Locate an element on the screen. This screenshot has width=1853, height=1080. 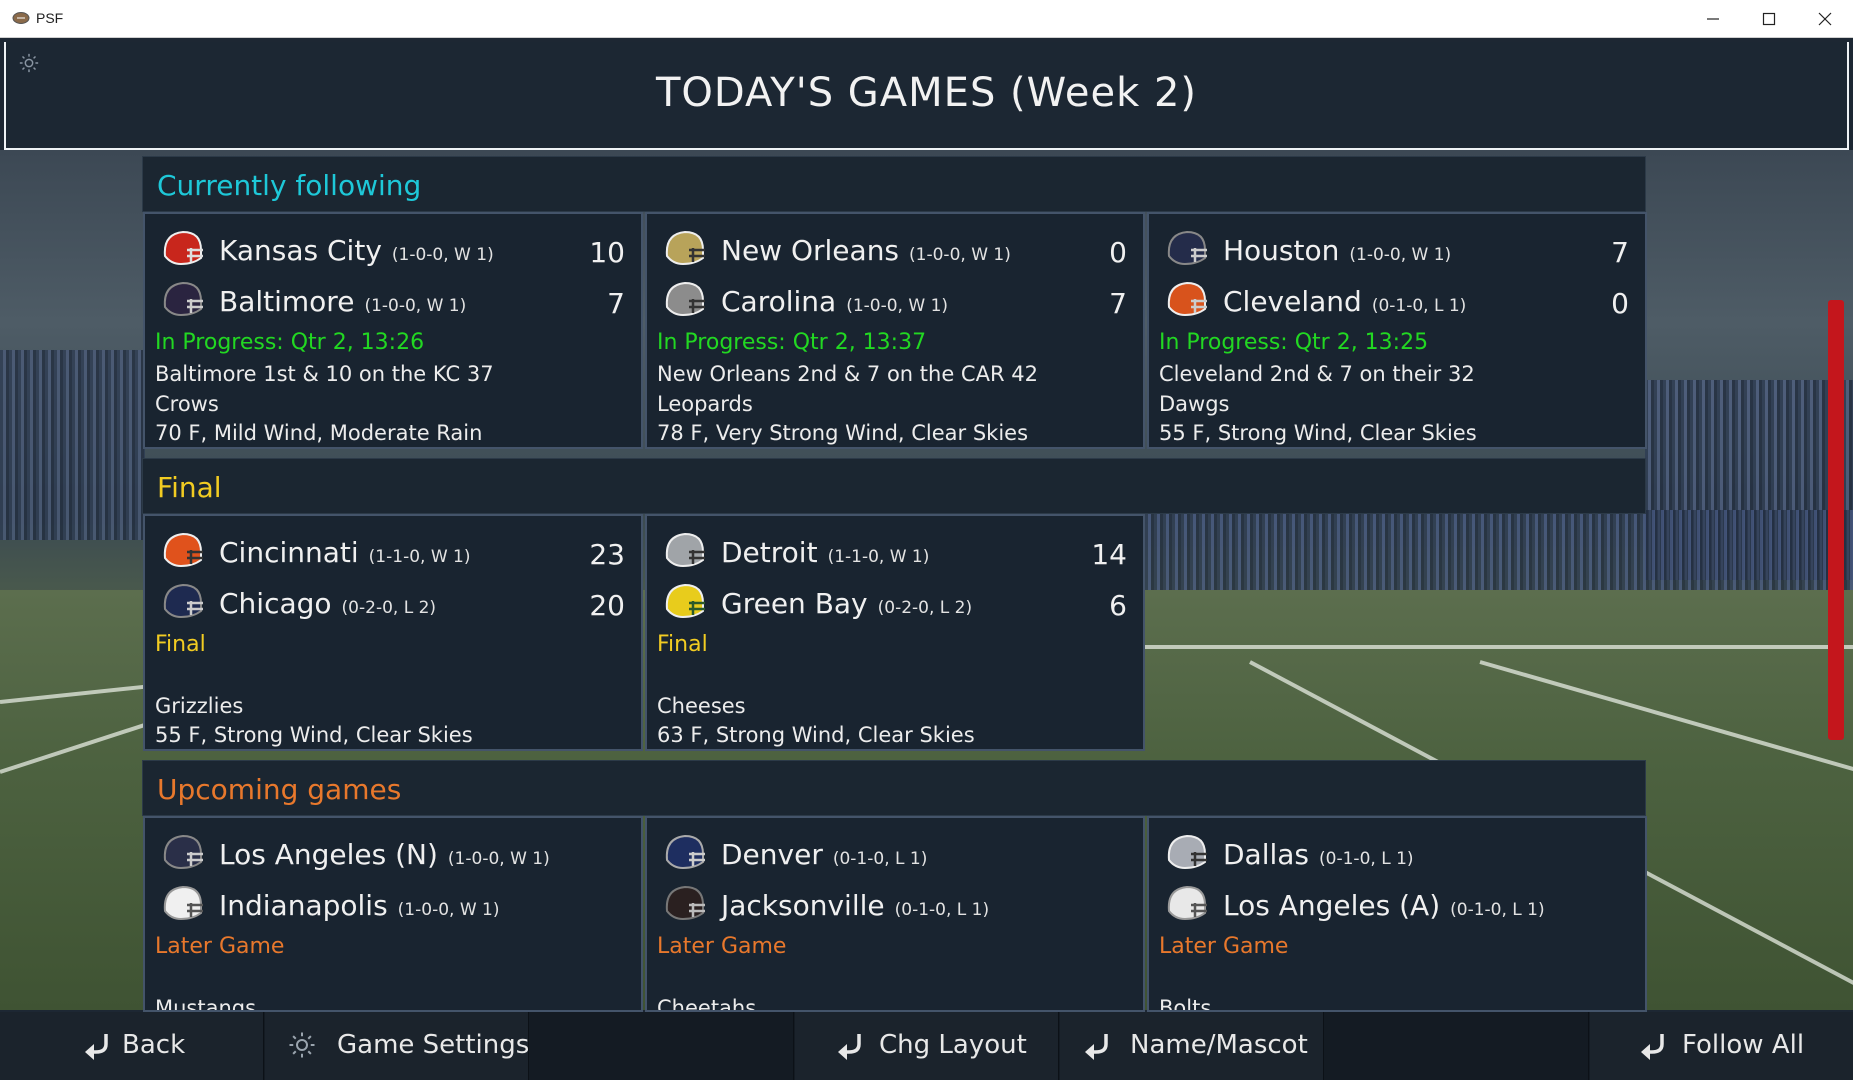
team-score: 20 is located at coordinates (607, 605).